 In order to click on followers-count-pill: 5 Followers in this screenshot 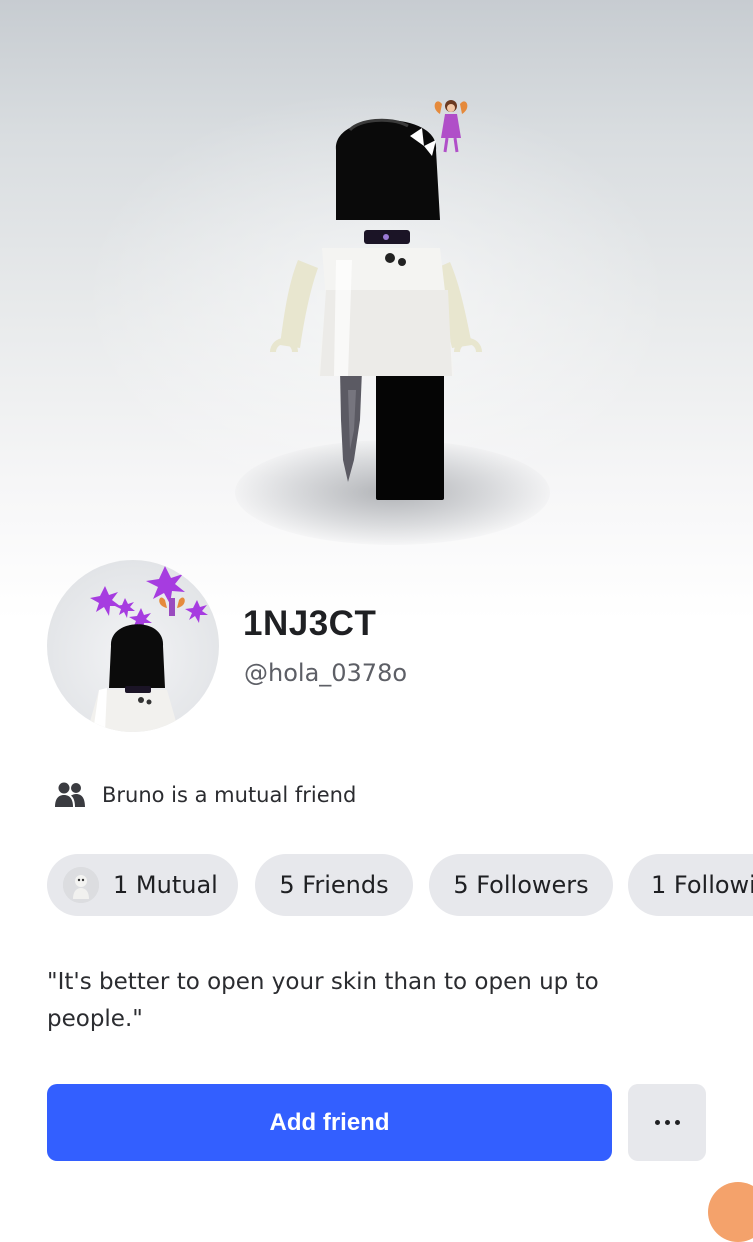, I will do `click(521, 885)`.